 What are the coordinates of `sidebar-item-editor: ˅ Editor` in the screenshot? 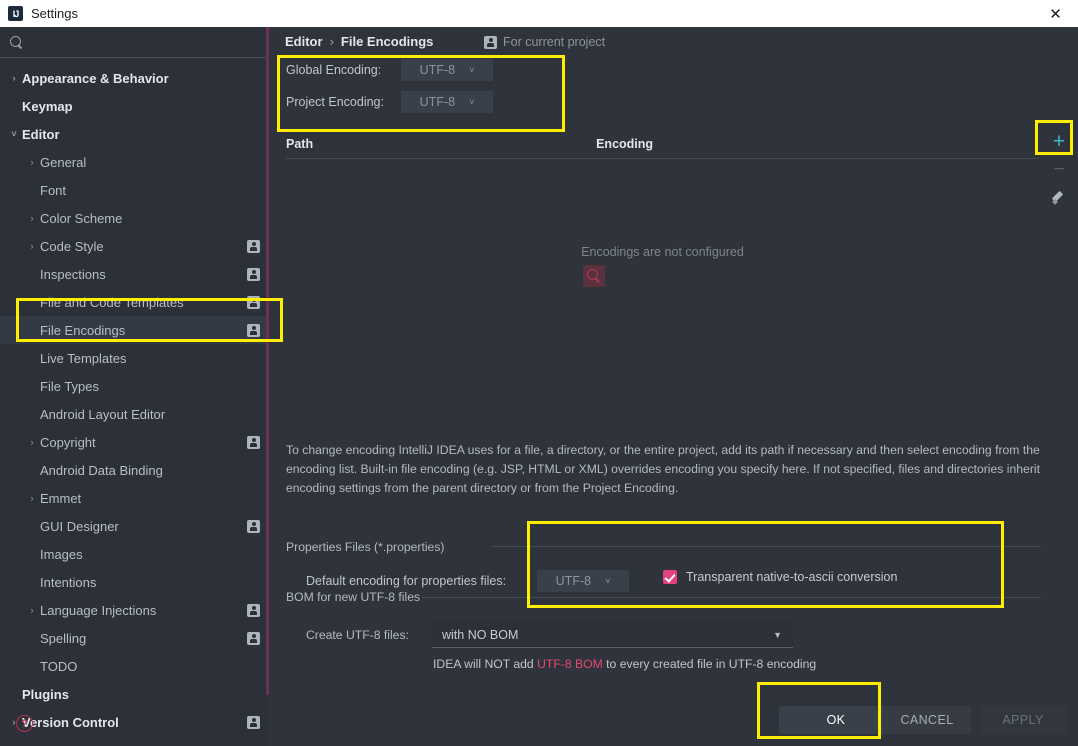 It's located at (134, 134).